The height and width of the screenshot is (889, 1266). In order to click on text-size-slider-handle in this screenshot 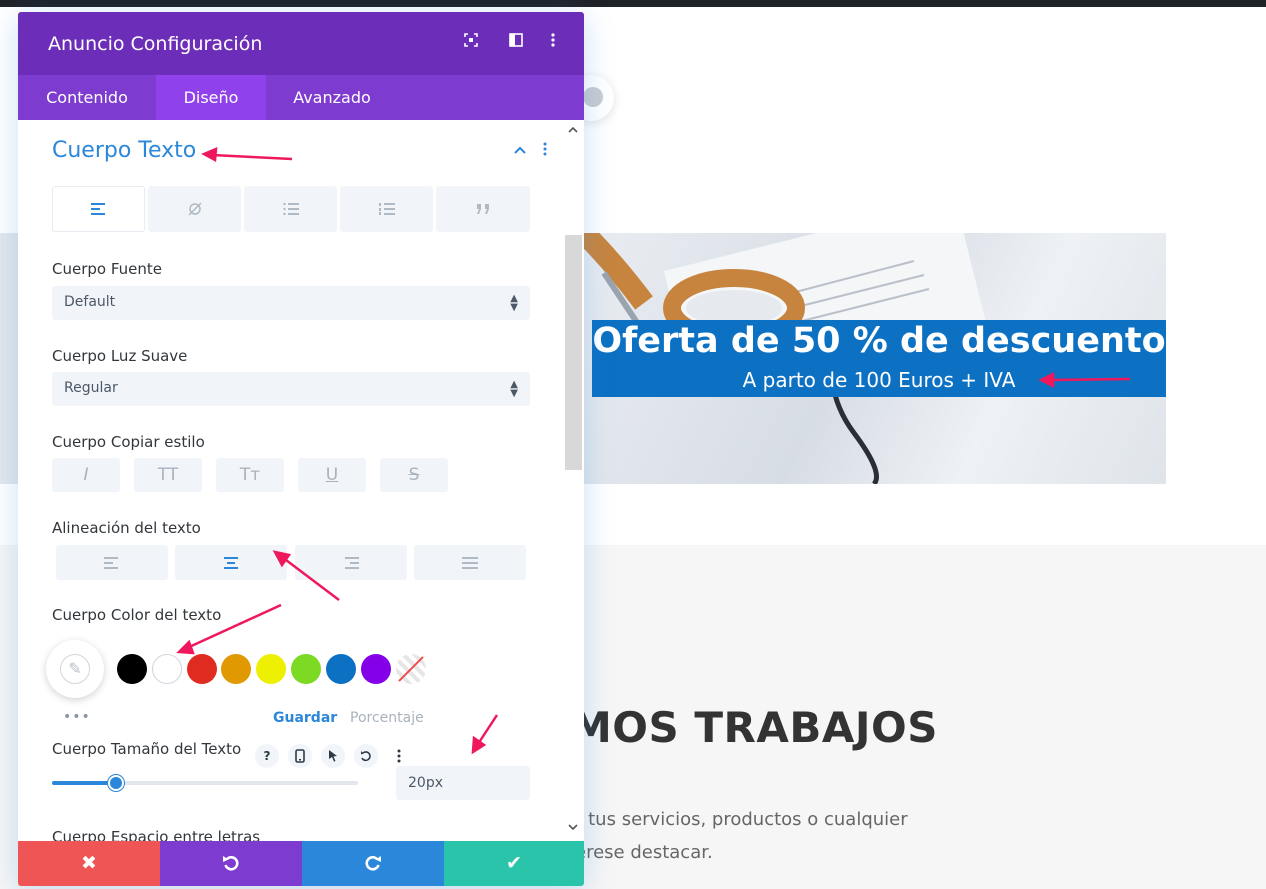, I will do `click(116, 783)`.